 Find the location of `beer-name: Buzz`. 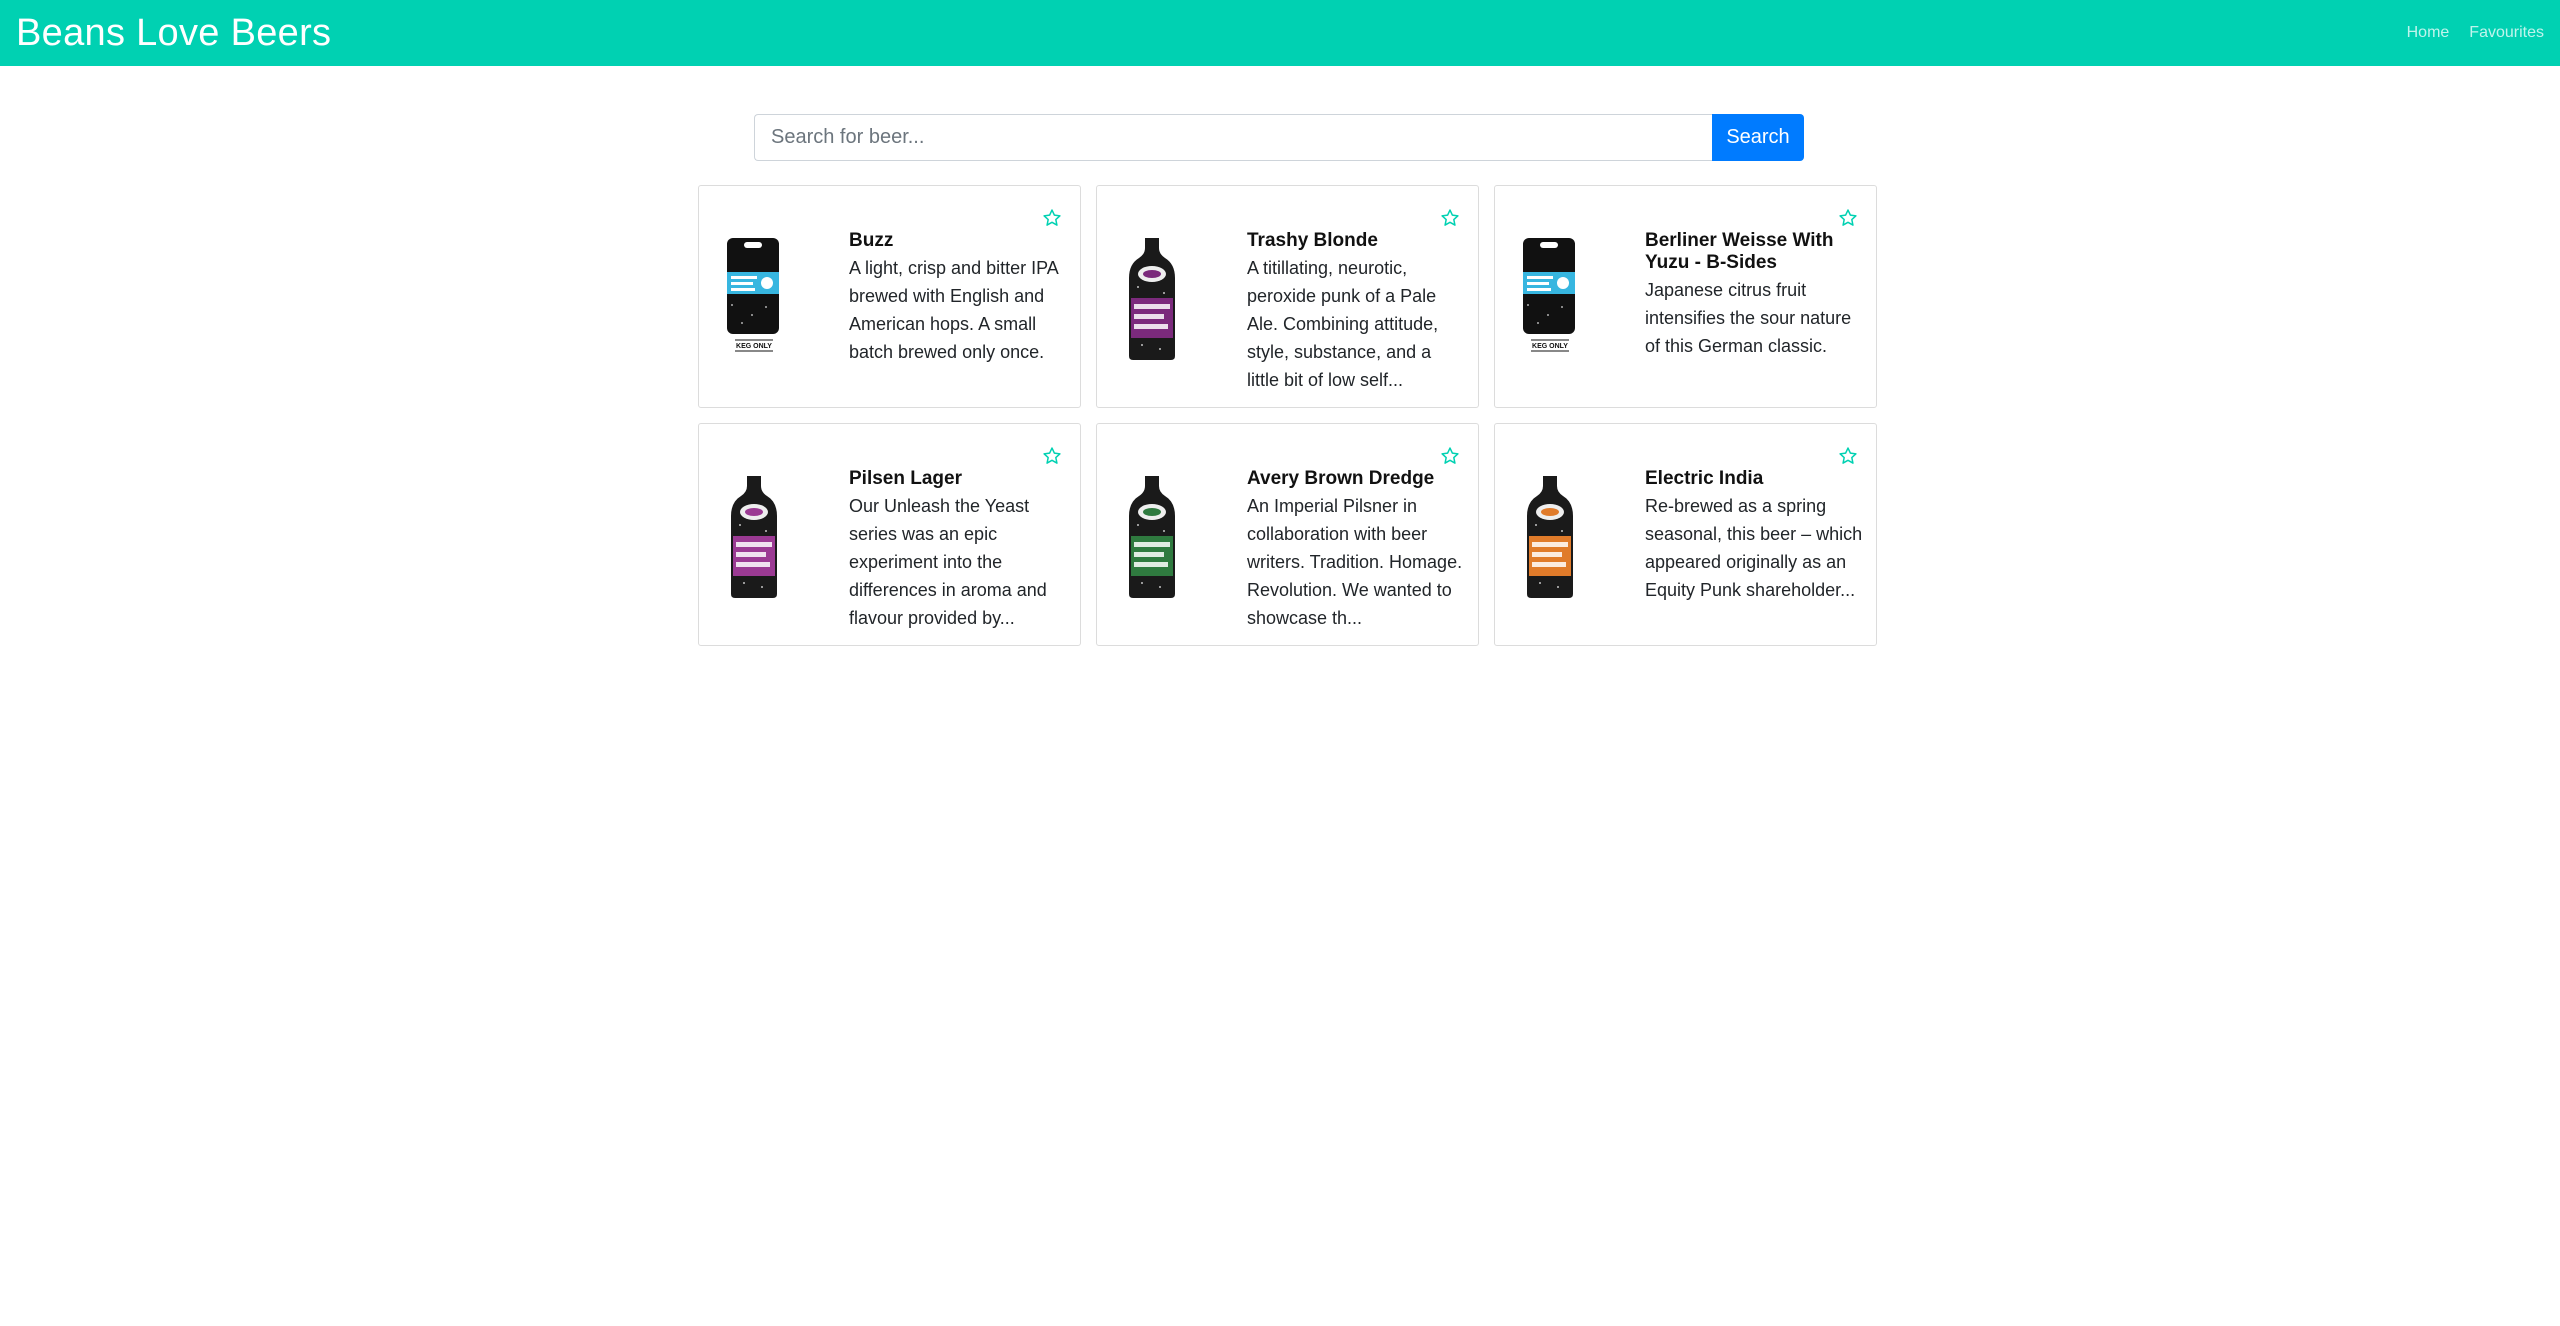

beer-name: Buzz is located at coordinates (871, 240).